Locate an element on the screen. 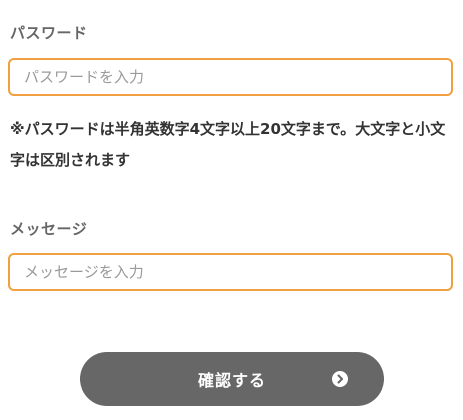  message-field is located at coordinates (230, 272).